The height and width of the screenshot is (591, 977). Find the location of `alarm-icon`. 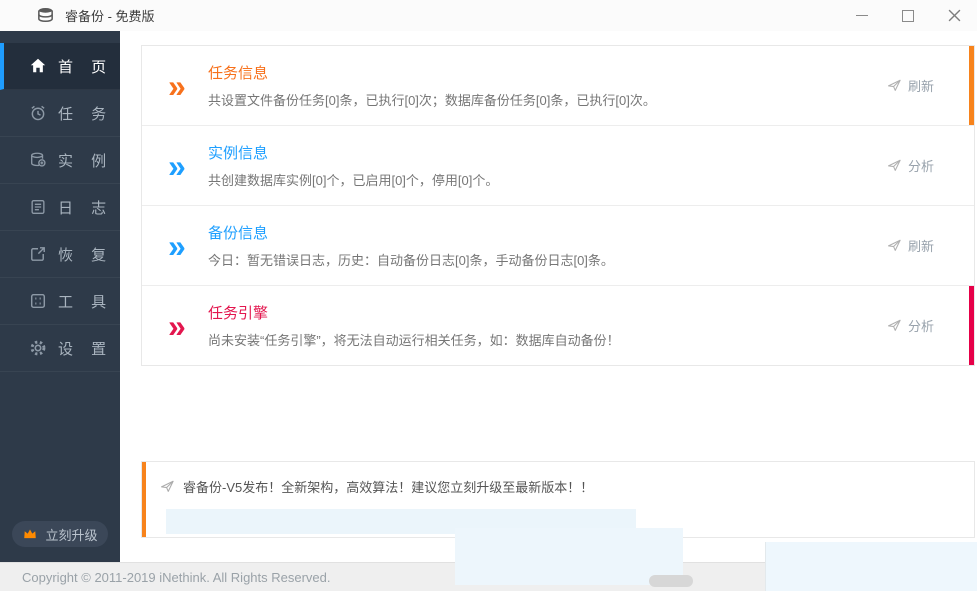

alarm-icon is located at coordinates (37, 113).